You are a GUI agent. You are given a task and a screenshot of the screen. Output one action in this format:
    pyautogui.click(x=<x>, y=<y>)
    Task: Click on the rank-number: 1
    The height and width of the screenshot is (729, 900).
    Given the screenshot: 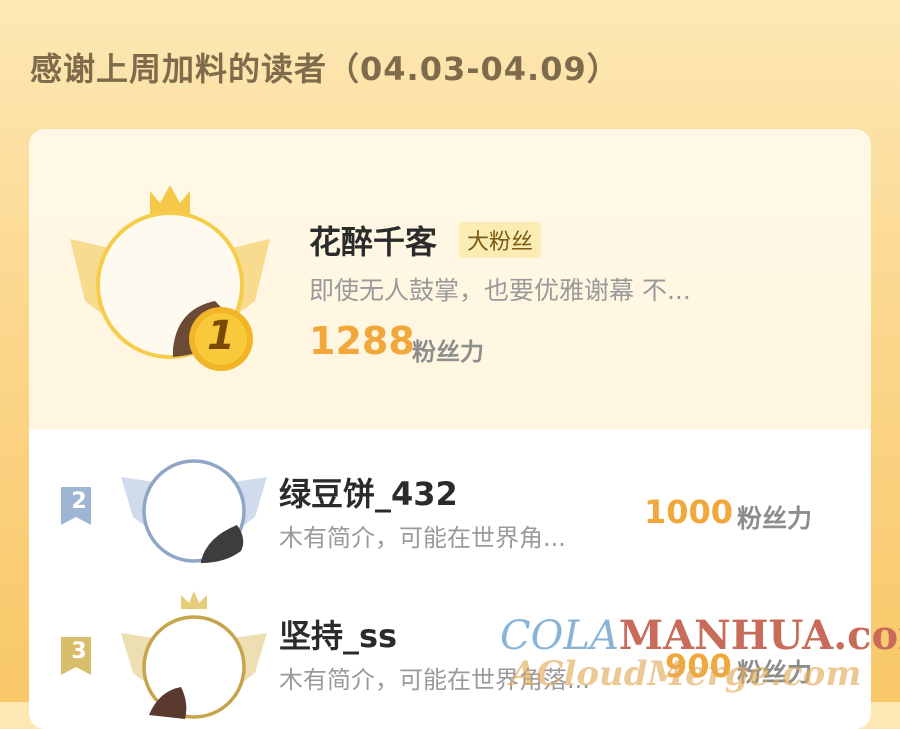 What is the action you would take?
    pyautogui.click(x=221, y=336)
    